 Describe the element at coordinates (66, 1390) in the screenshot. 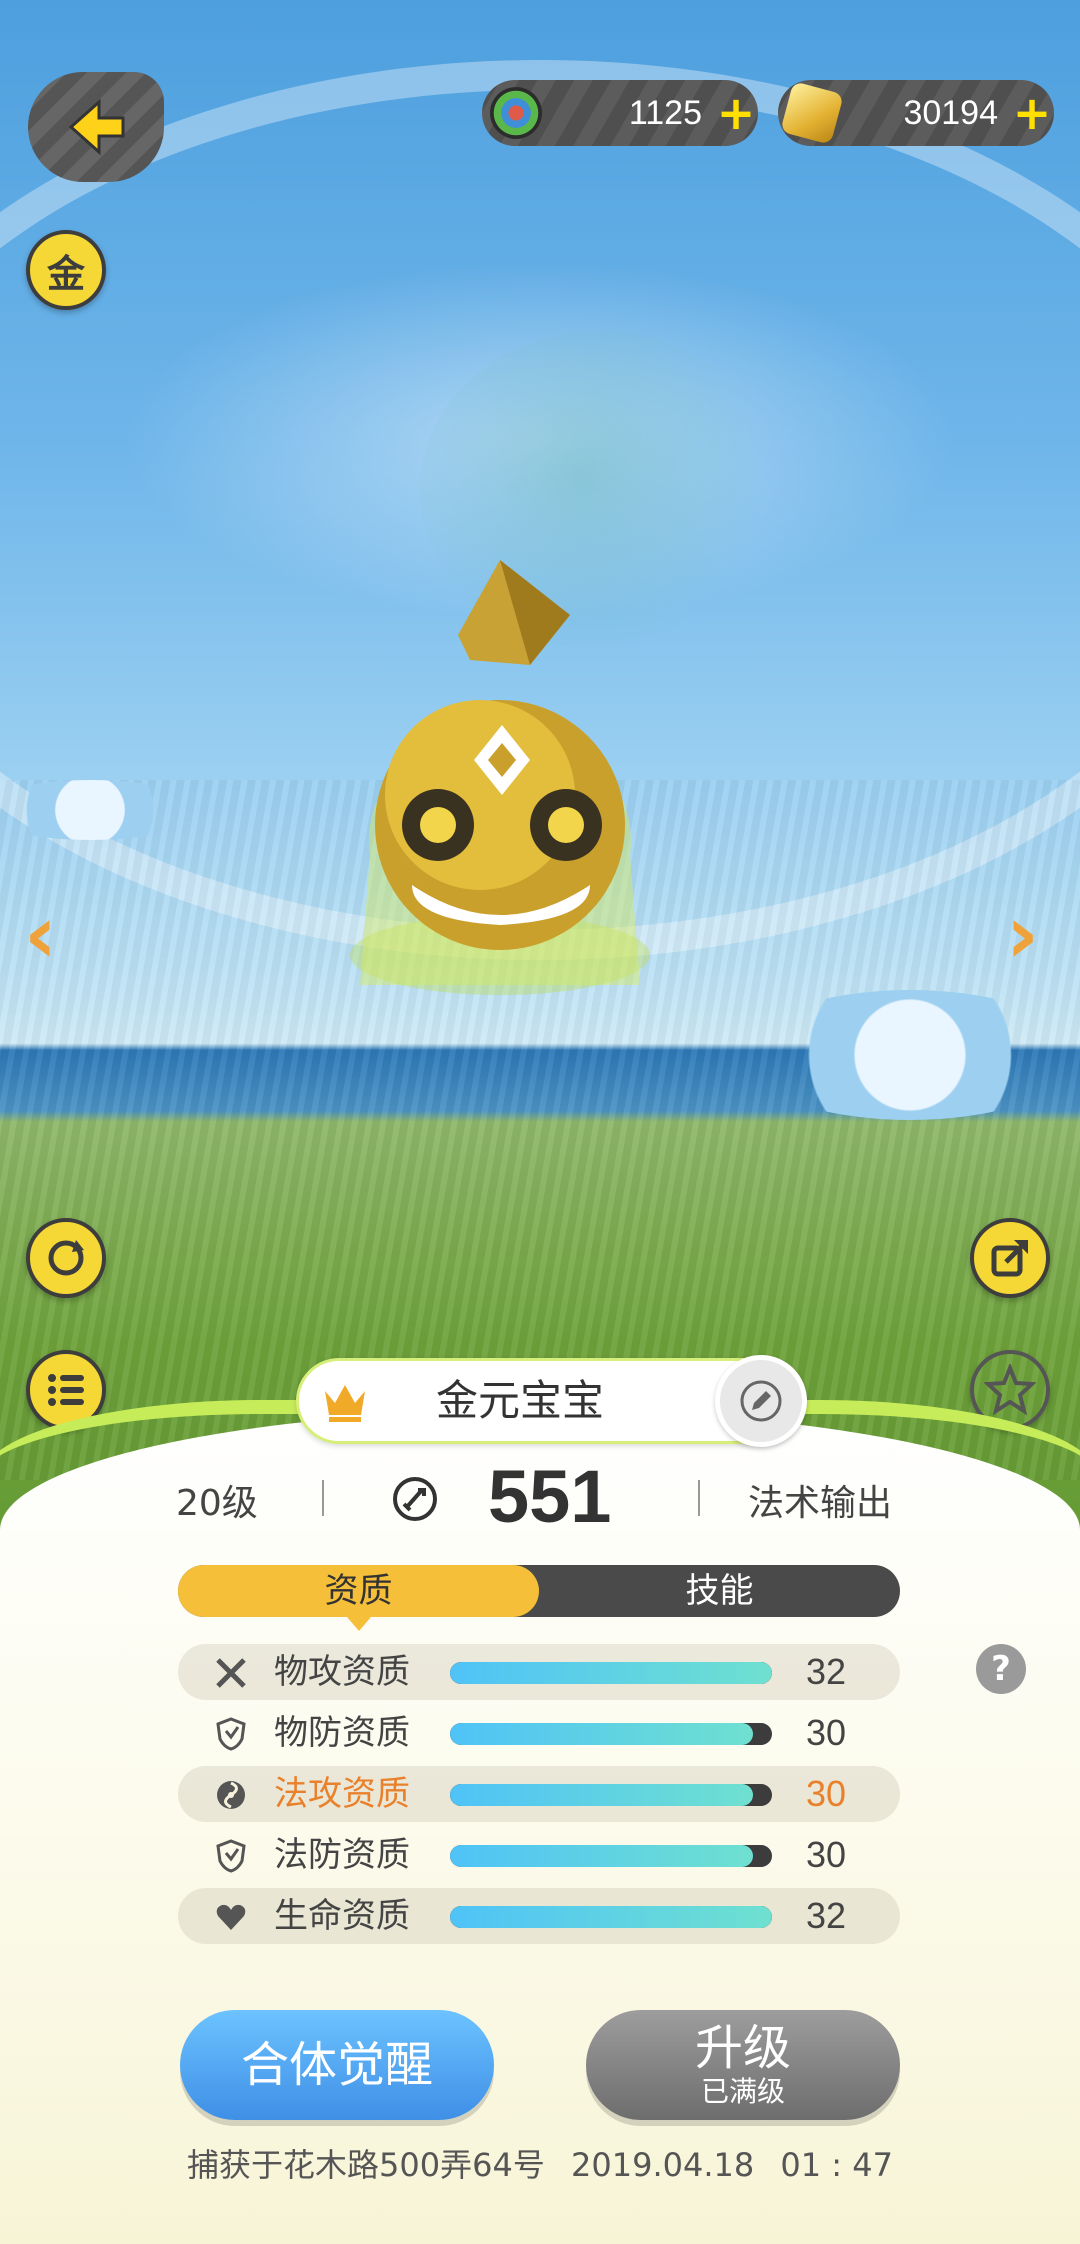

I see `list-icon` at that location.